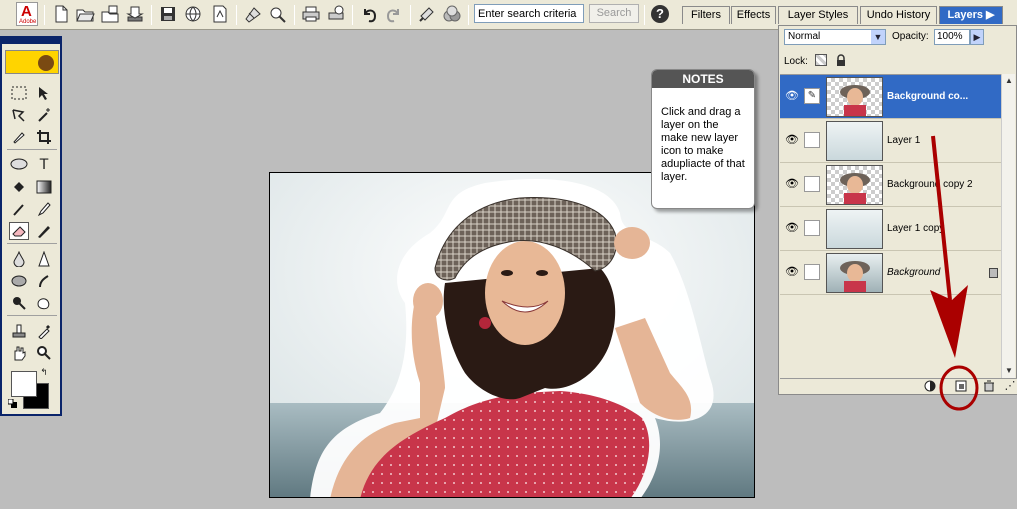 The height and width of the screenshot is (509, 1017). What do you see at coordinates (44, 331) in the screenshot?
I see `eyedropper-tool-icon` at bounding box center [44, 331].